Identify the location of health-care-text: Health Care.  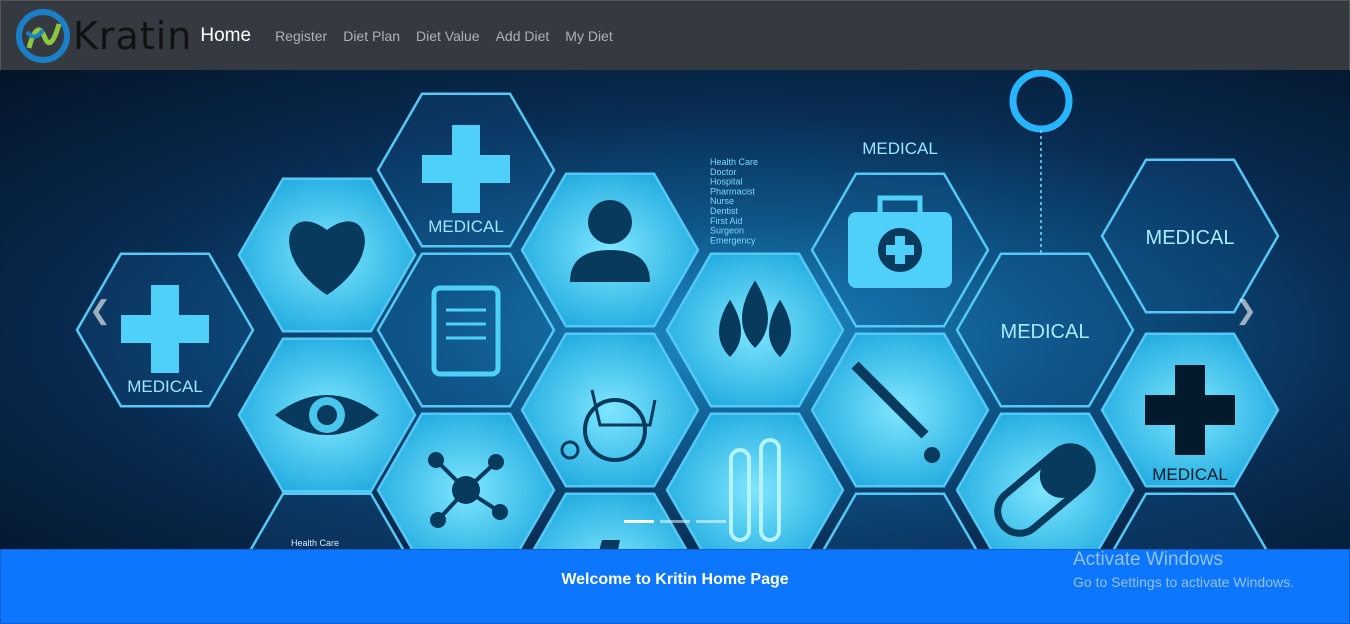
(315, 543).